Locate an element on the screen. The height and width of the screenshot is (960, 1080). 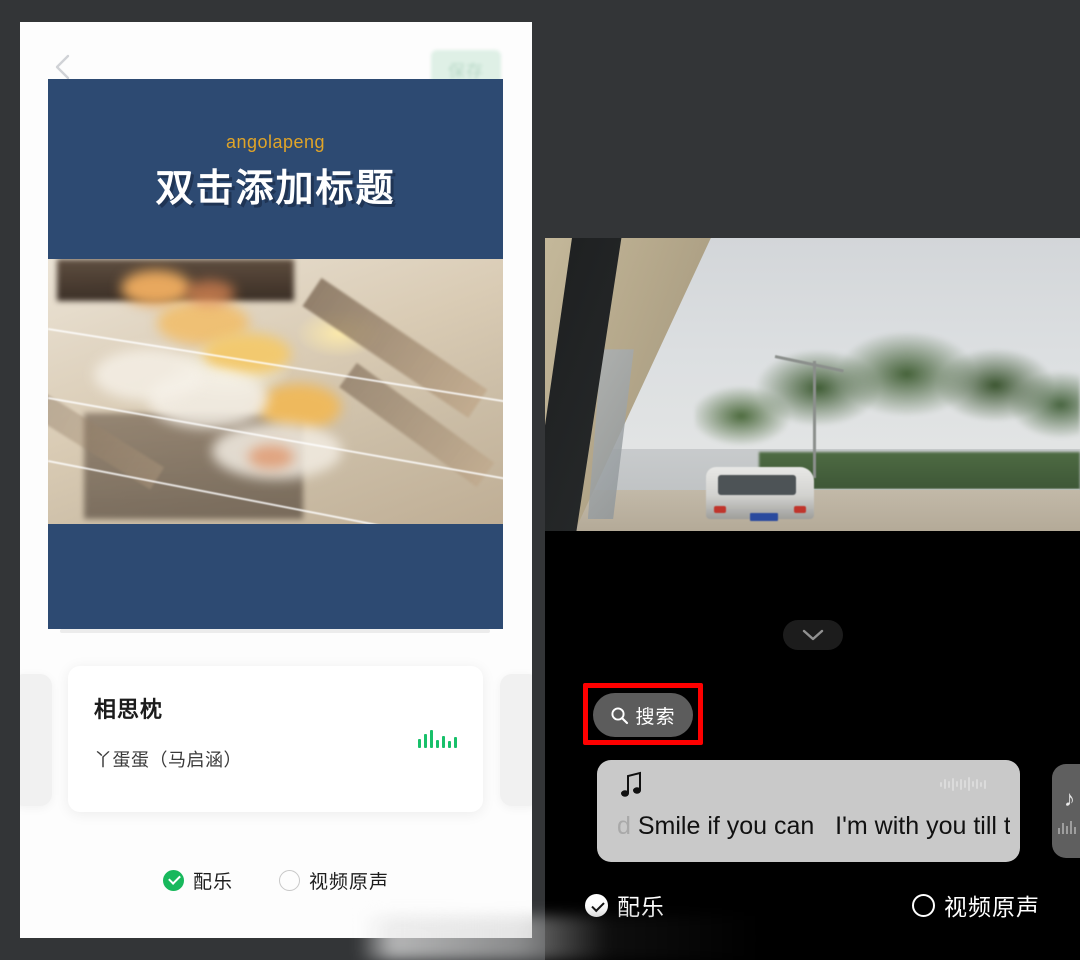
lyric-left-fragment: d is located at coordinates (624, 826).